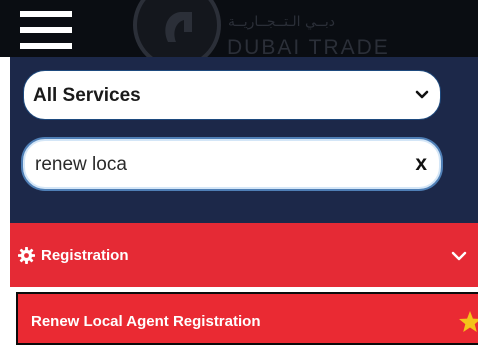 The image size is (478, 345). I want to click on result-label: Renew Local Agent Registration, so click(146, 321).